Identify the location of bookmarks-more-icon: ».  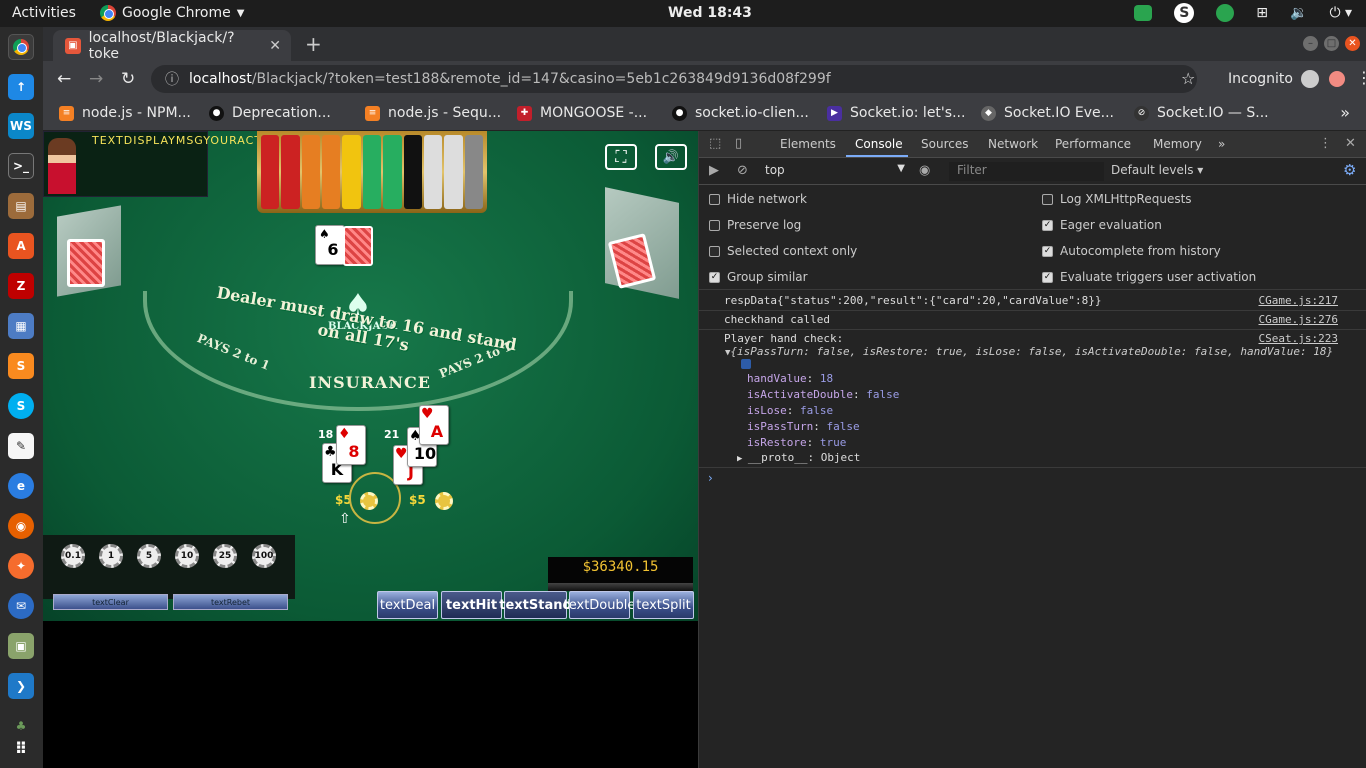
(1345, 112).